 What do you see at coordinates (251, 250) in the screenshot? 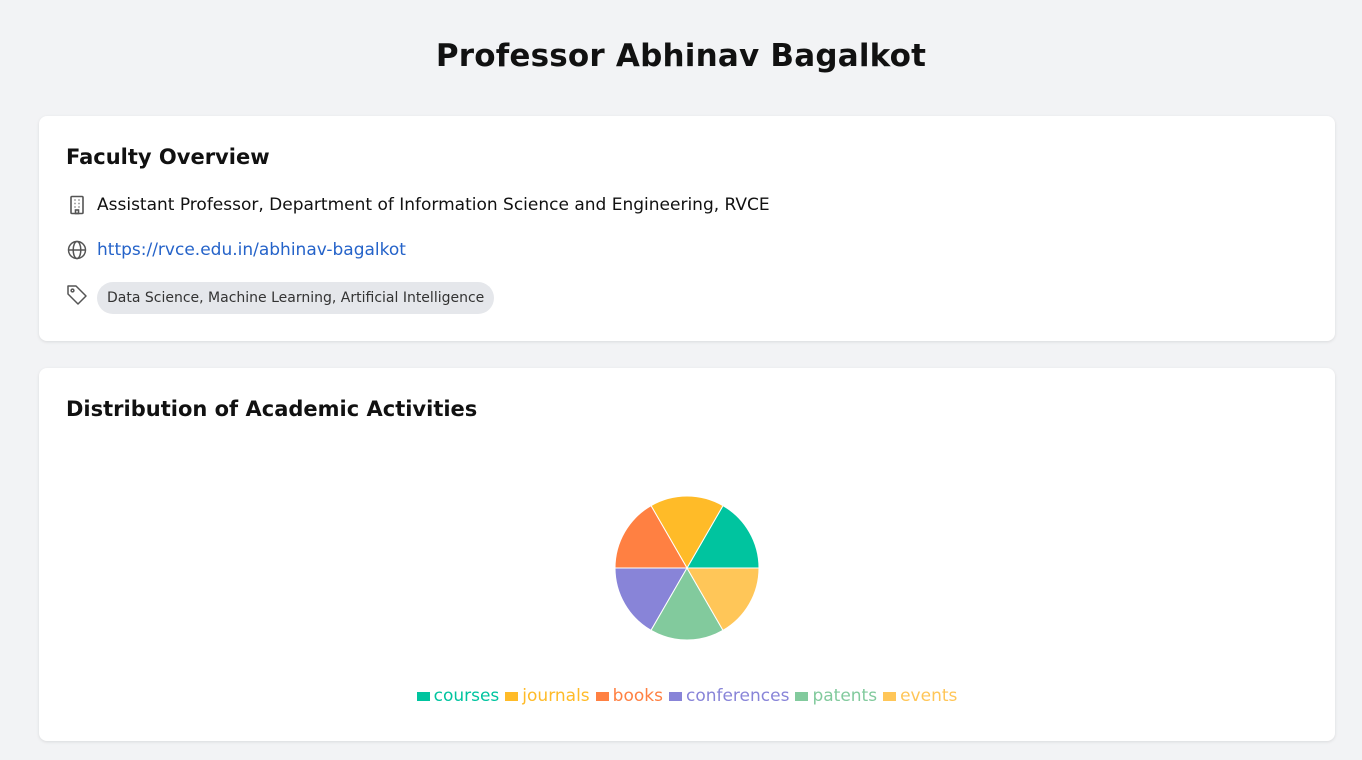
I see `website-link: https://rvce.edu.in/abhinav-bagalkot` at bounding box center [251, 250].